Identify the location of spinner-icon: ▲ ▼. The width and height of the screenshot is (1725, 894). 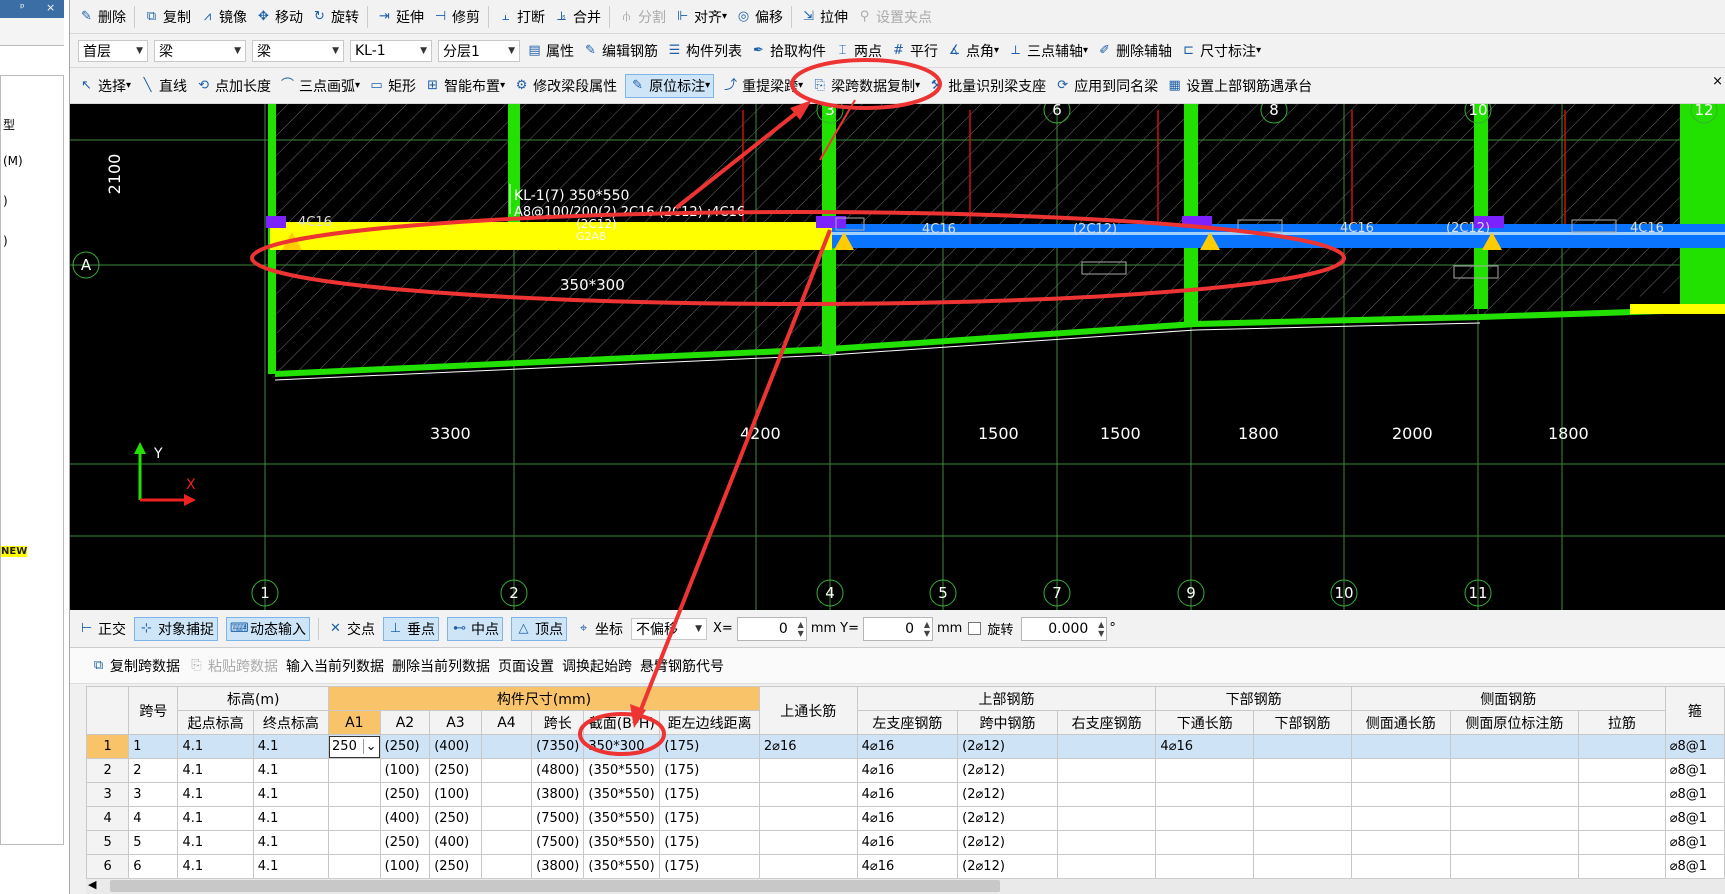
(801, 629).